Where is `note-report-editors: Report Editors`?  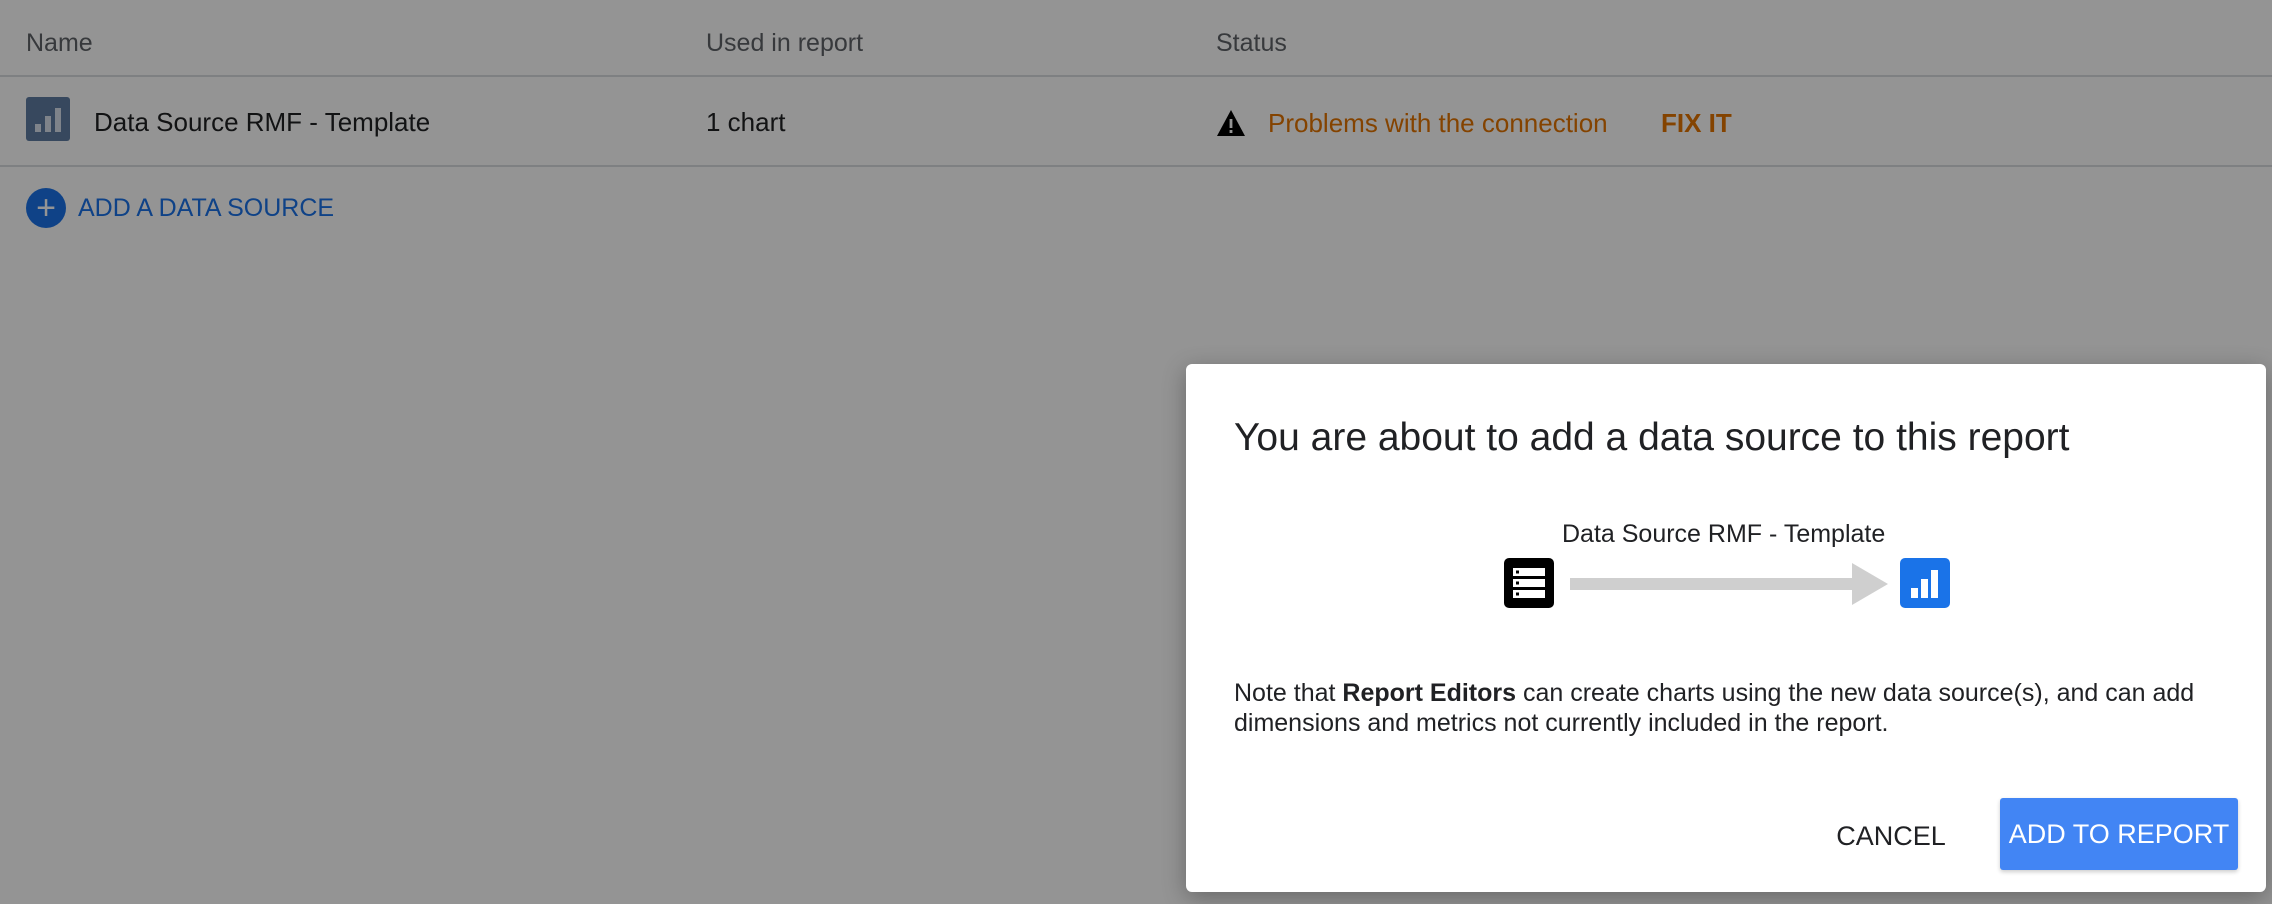
note-report-editors: Report Editors is located at coordinates (1429, 693).